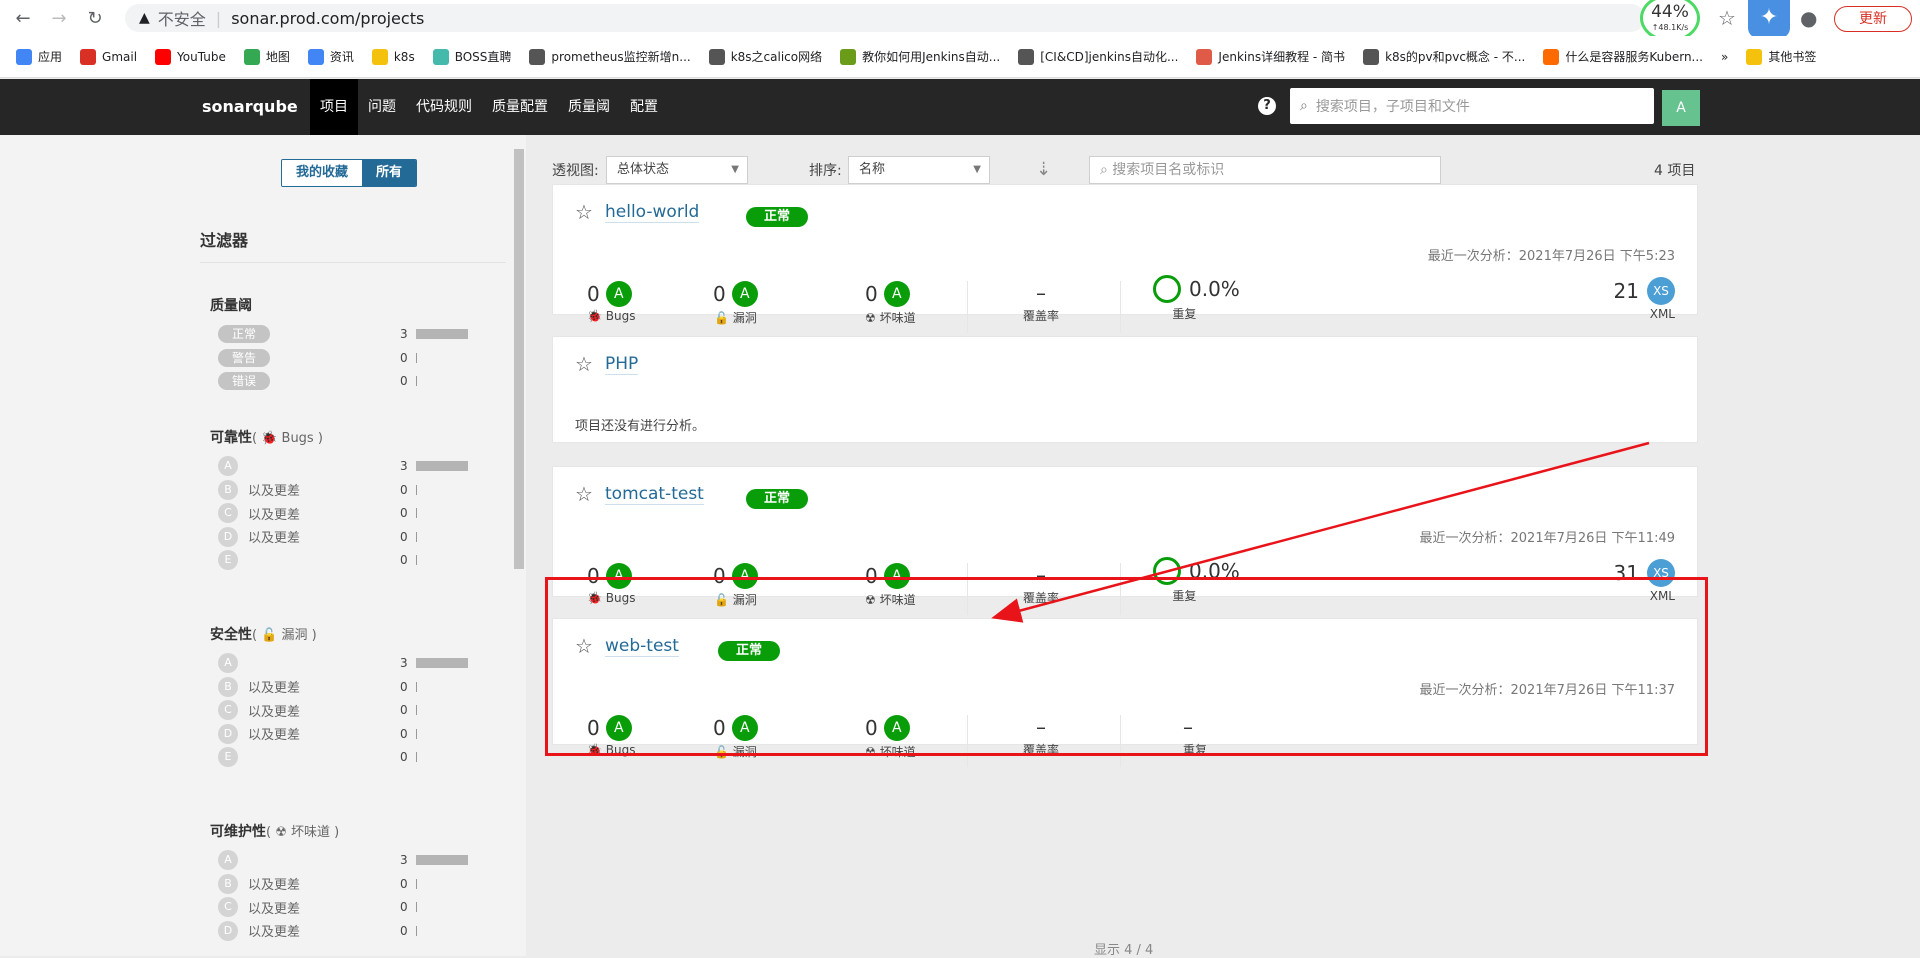 The image size is (1920, 958). What do you see at coordinates (1320, 532) in the screenshot?
I see `annotation-arrow` at bounding box center [1320, 532].